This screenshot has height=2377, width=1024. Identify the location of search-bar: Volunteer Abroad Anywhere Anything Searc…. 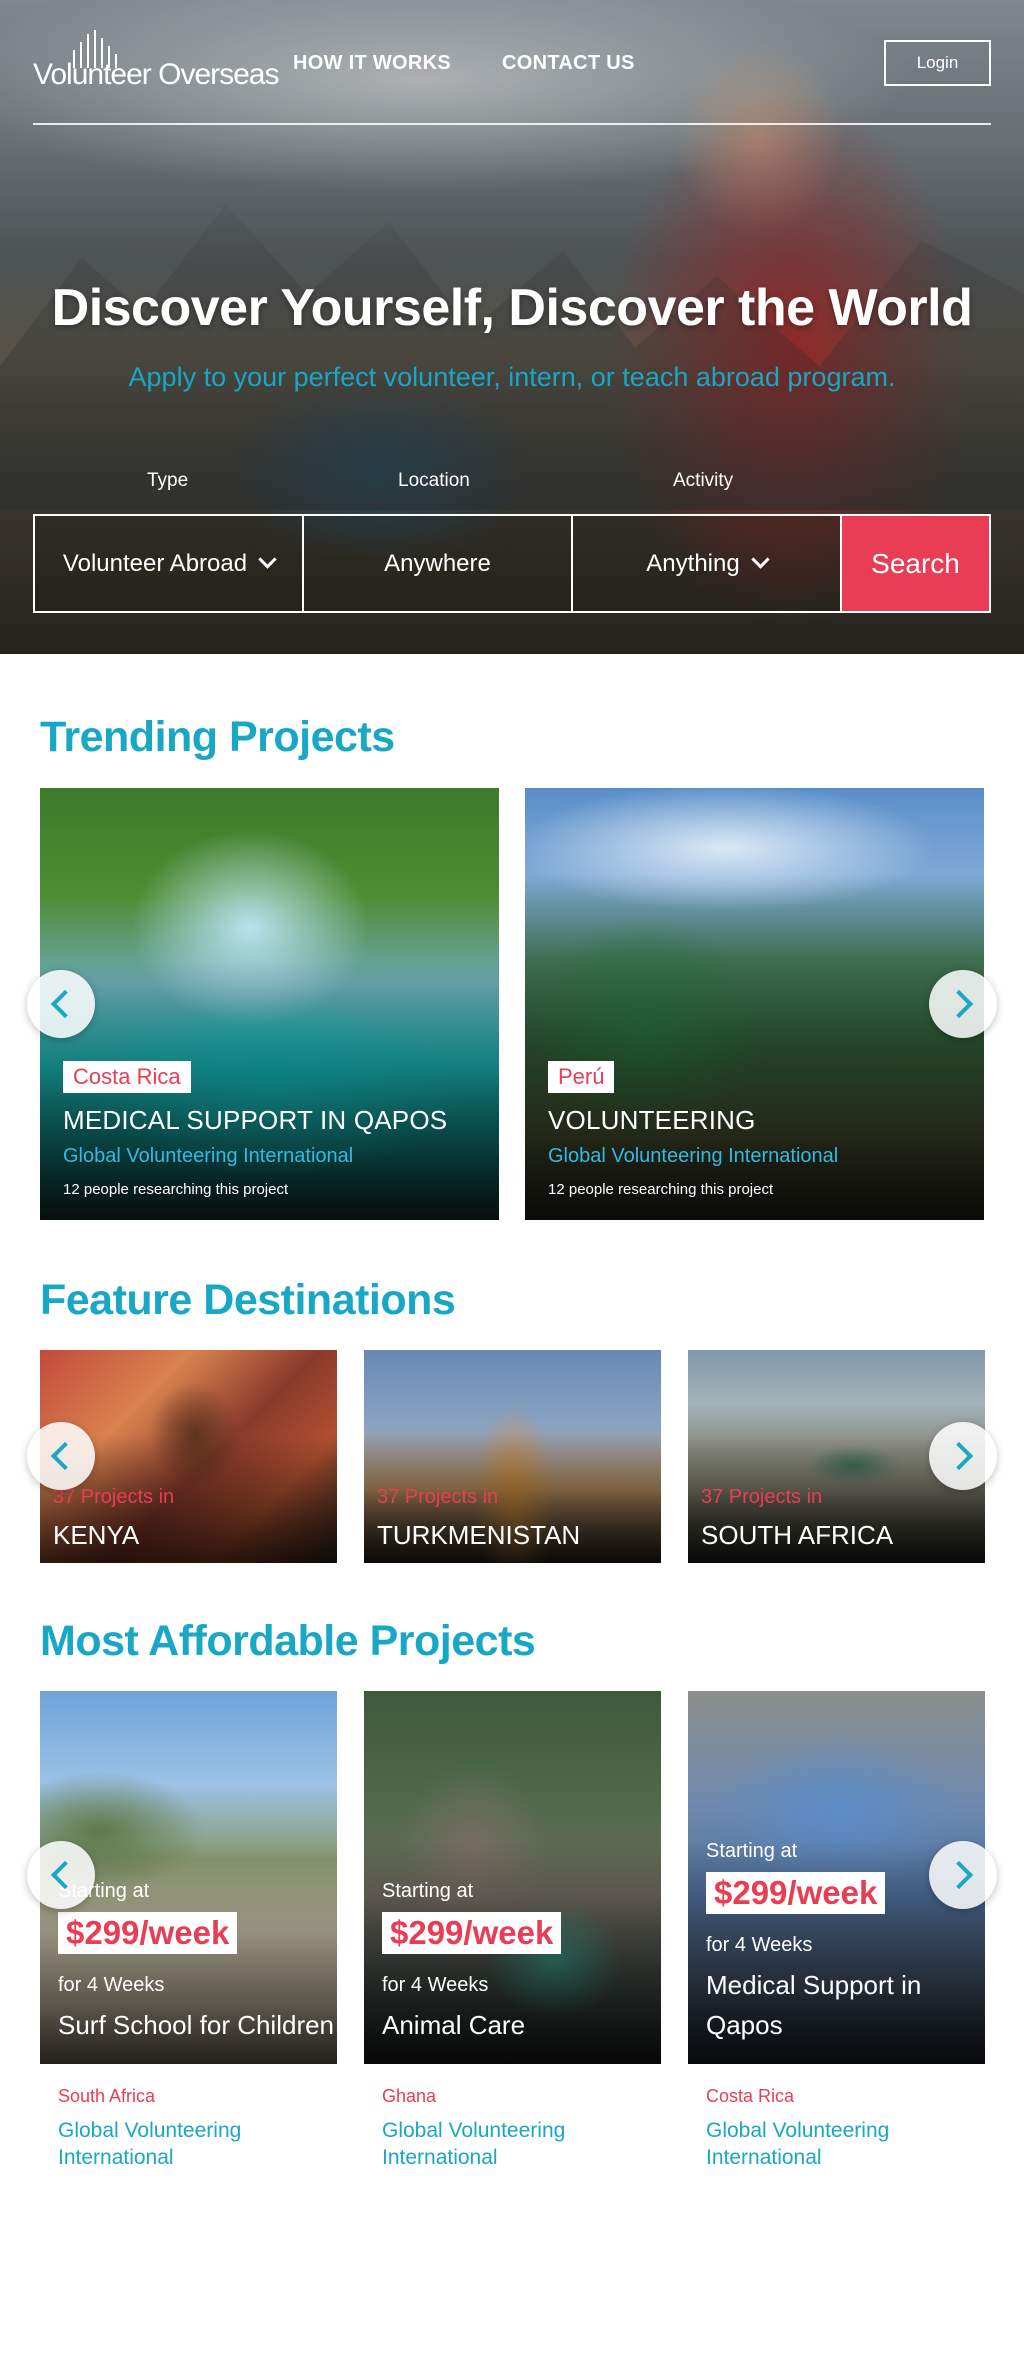
(512, 563).